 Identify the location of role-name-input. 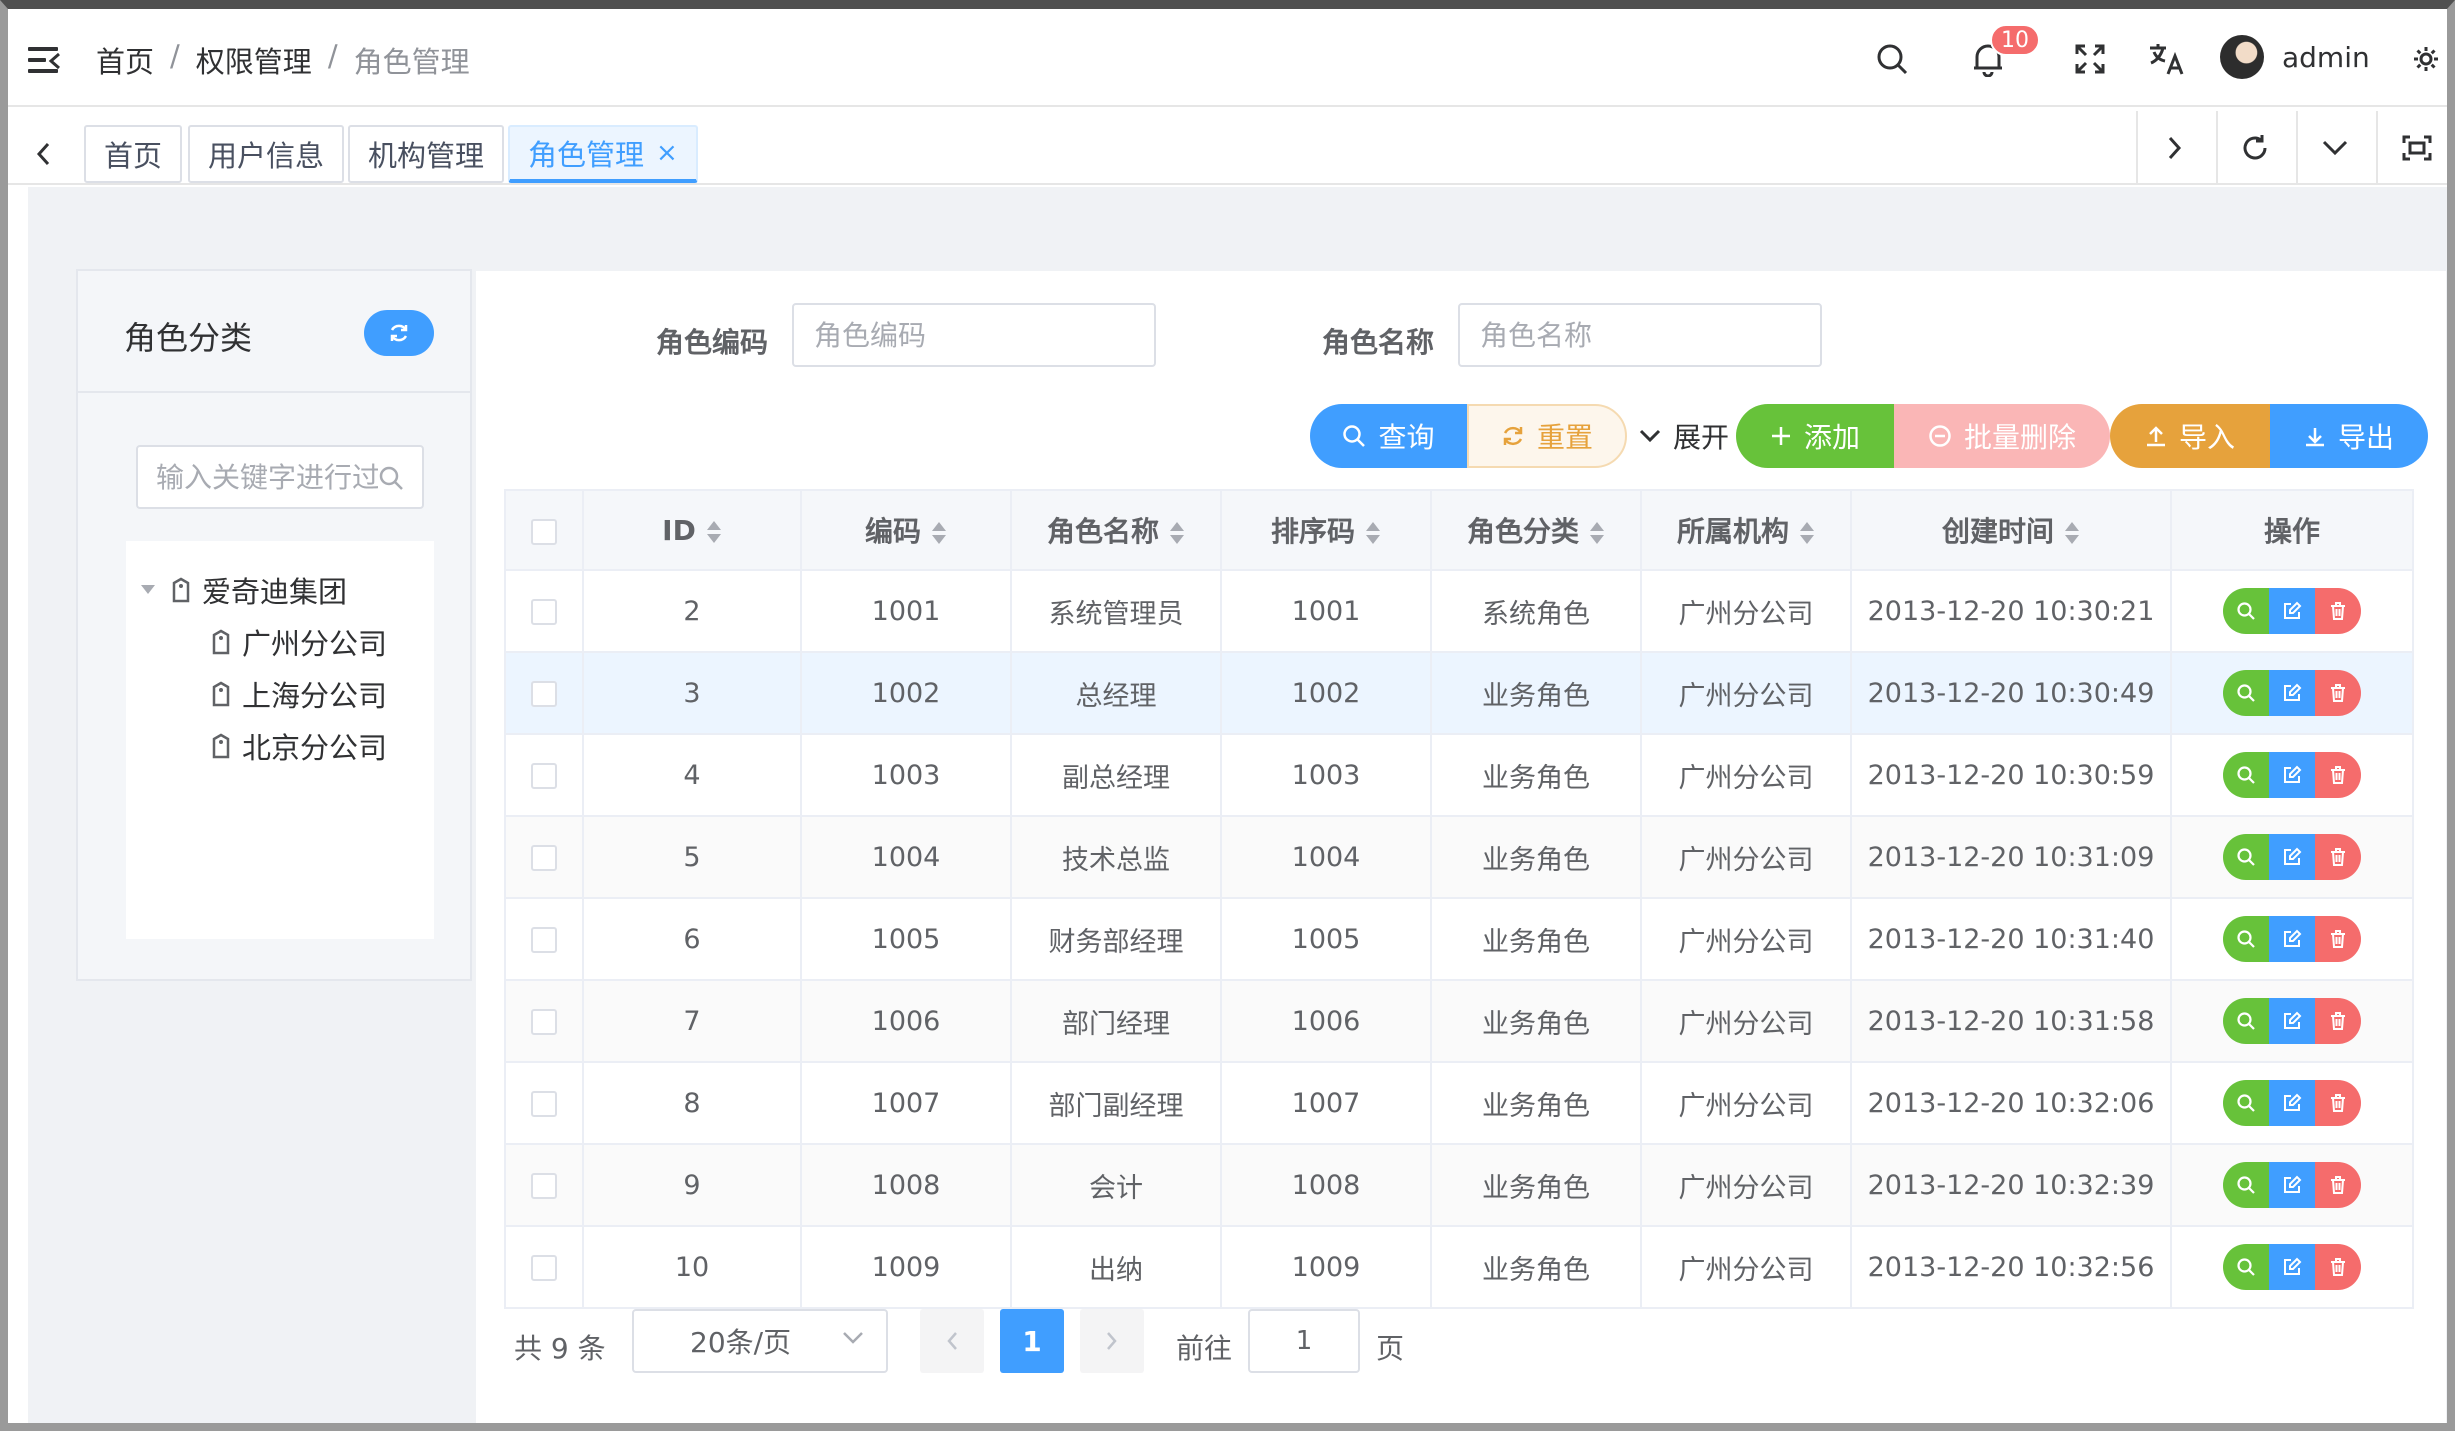
(1640, 335).